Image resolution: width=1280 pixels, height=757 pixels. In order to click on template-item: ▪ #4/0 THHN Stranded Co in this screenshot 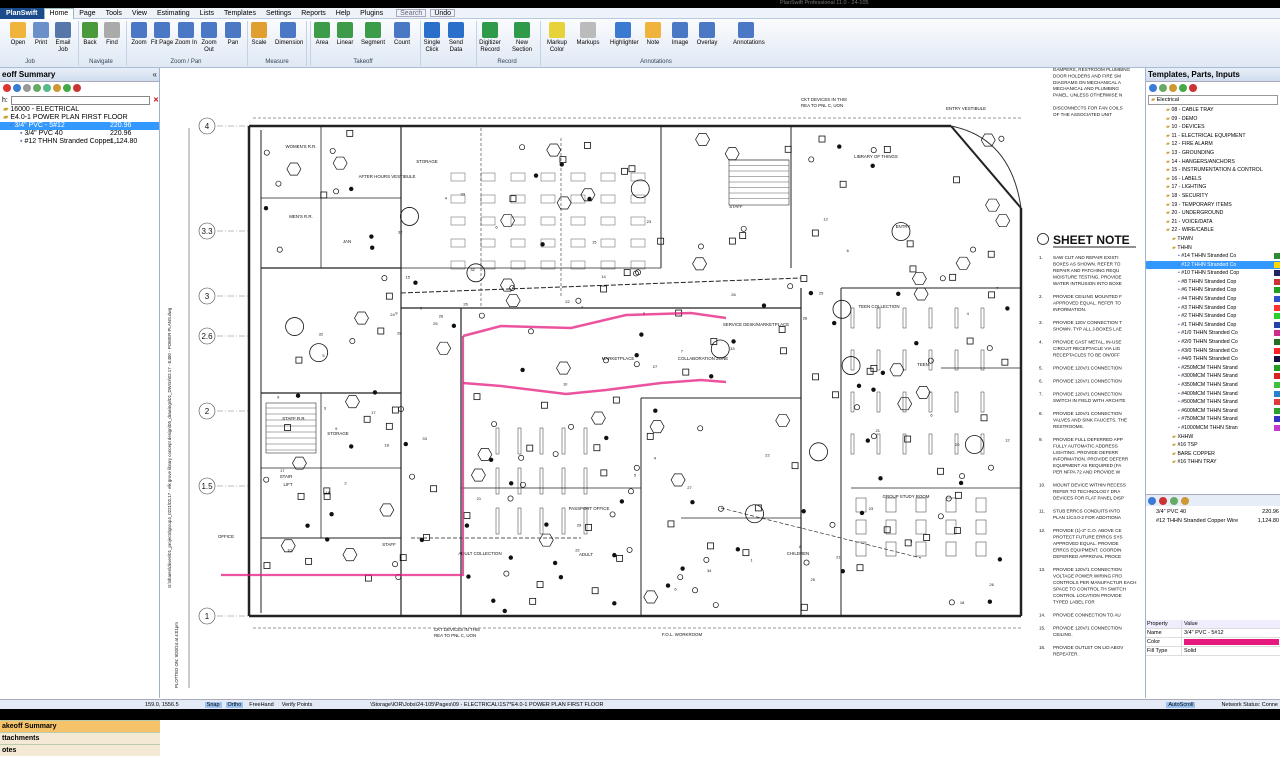, I will do `click(1213, 359)`.